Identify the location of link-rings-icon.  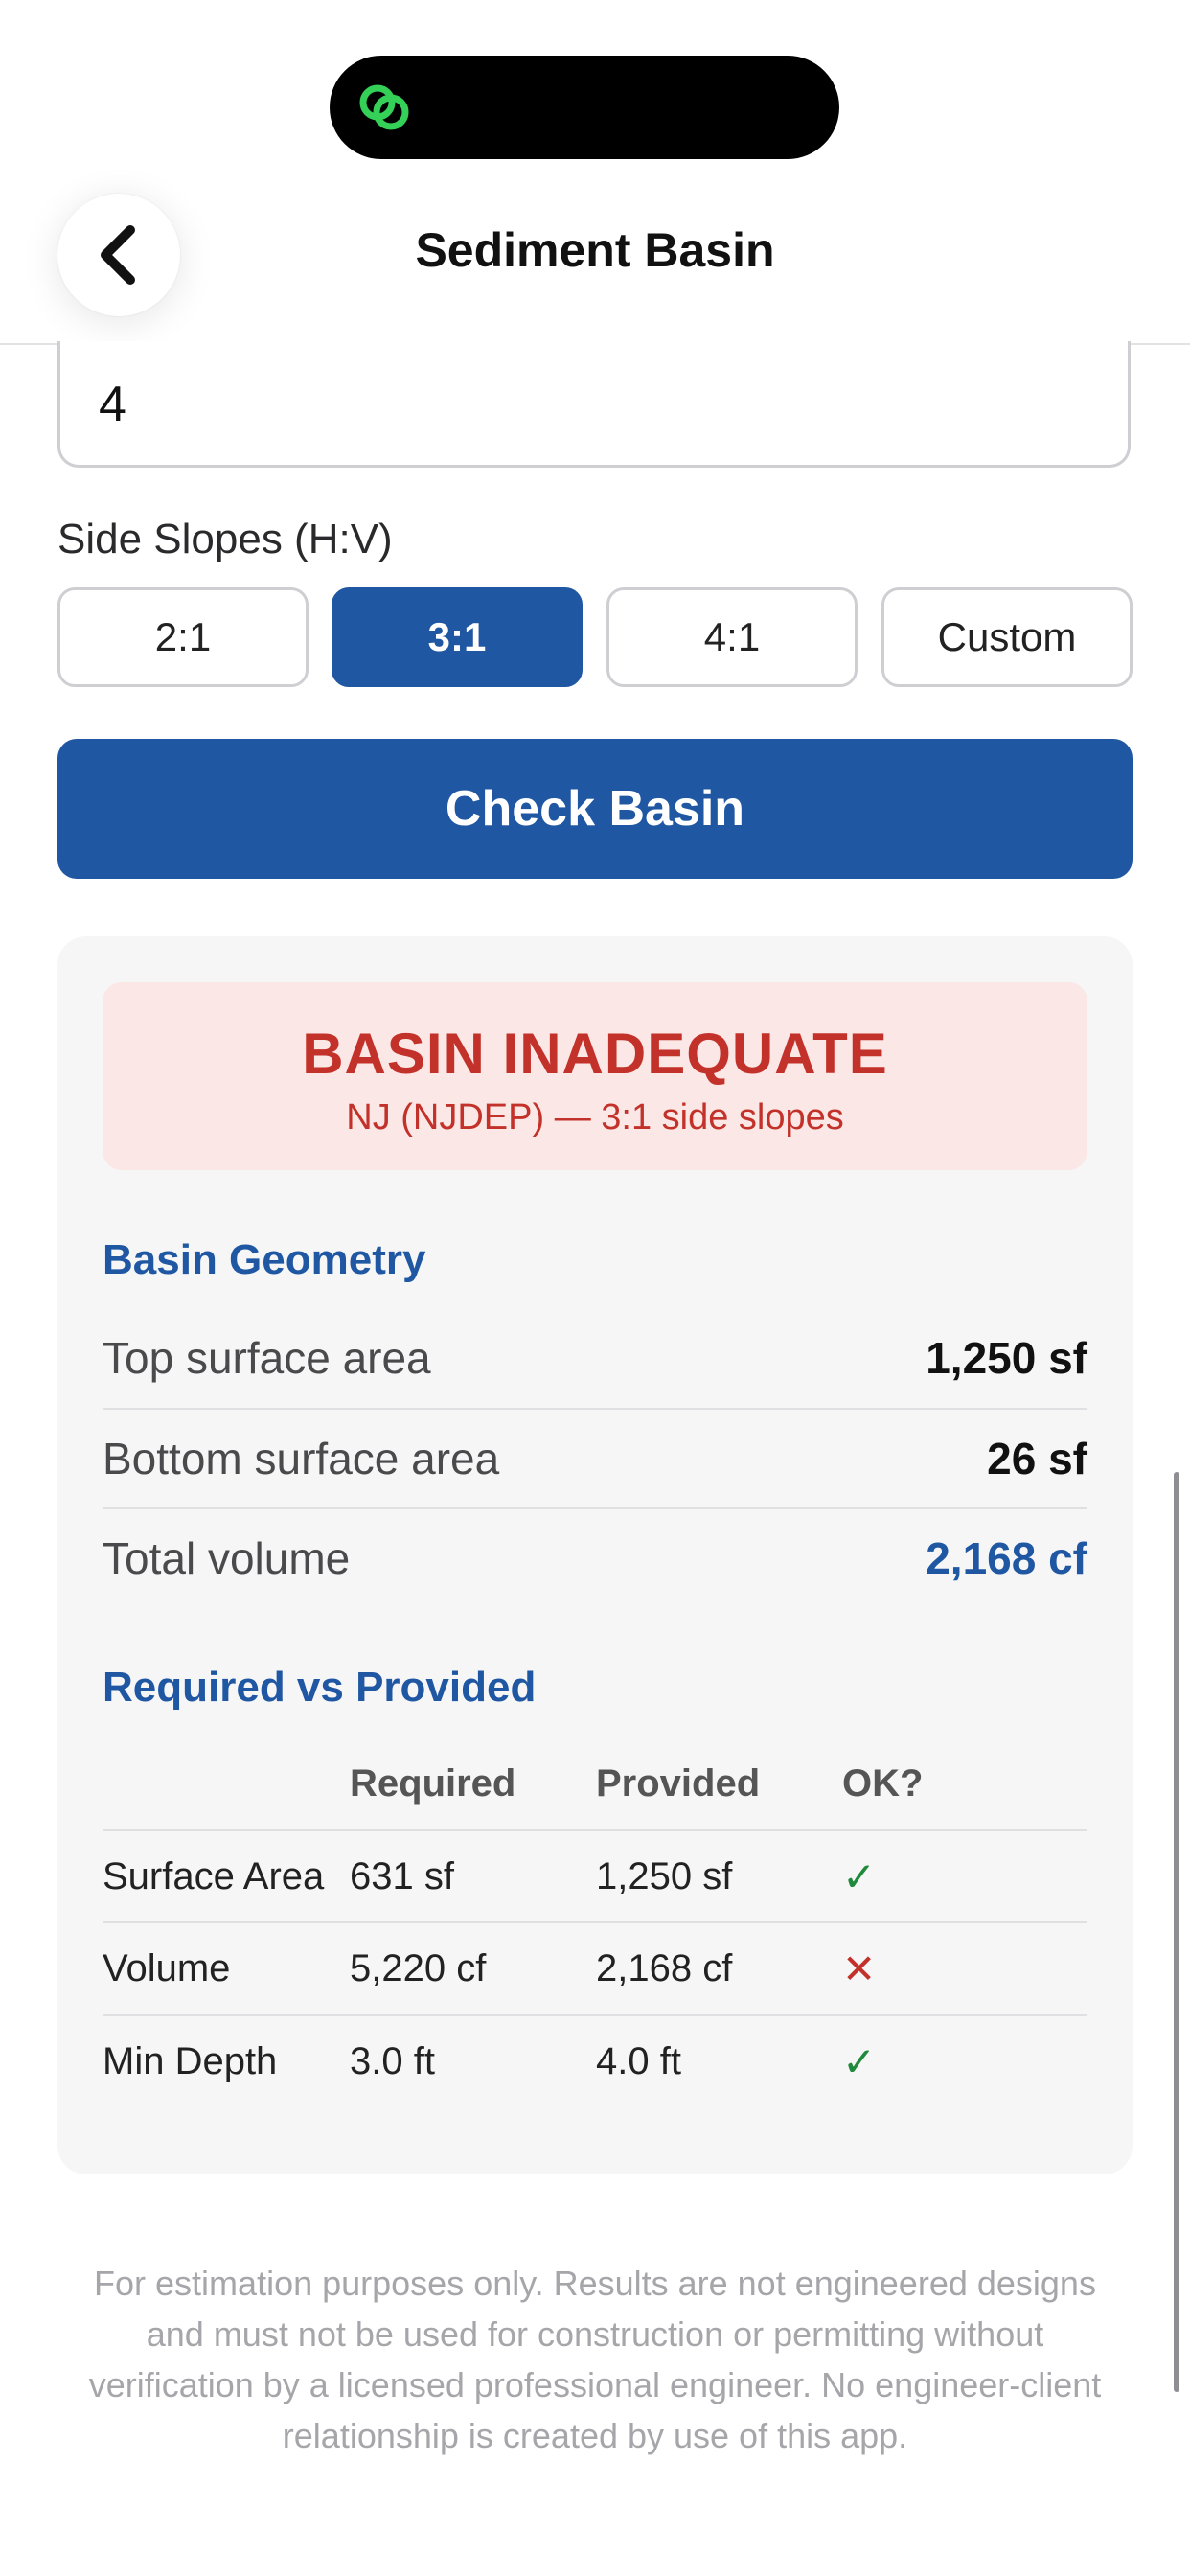
(384, 107).